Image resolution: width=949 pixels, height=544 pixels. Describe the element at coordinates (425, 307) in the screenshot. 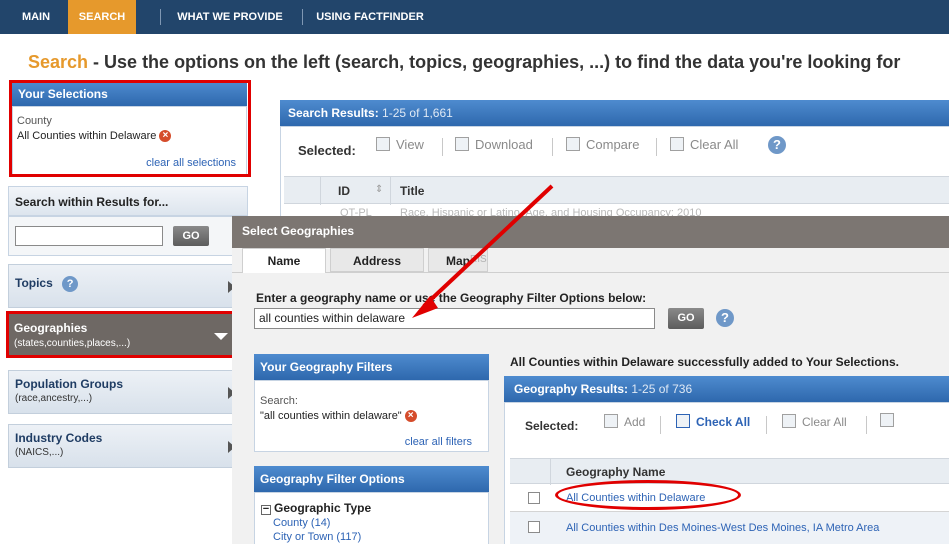

I see `arrow-head` at that location.